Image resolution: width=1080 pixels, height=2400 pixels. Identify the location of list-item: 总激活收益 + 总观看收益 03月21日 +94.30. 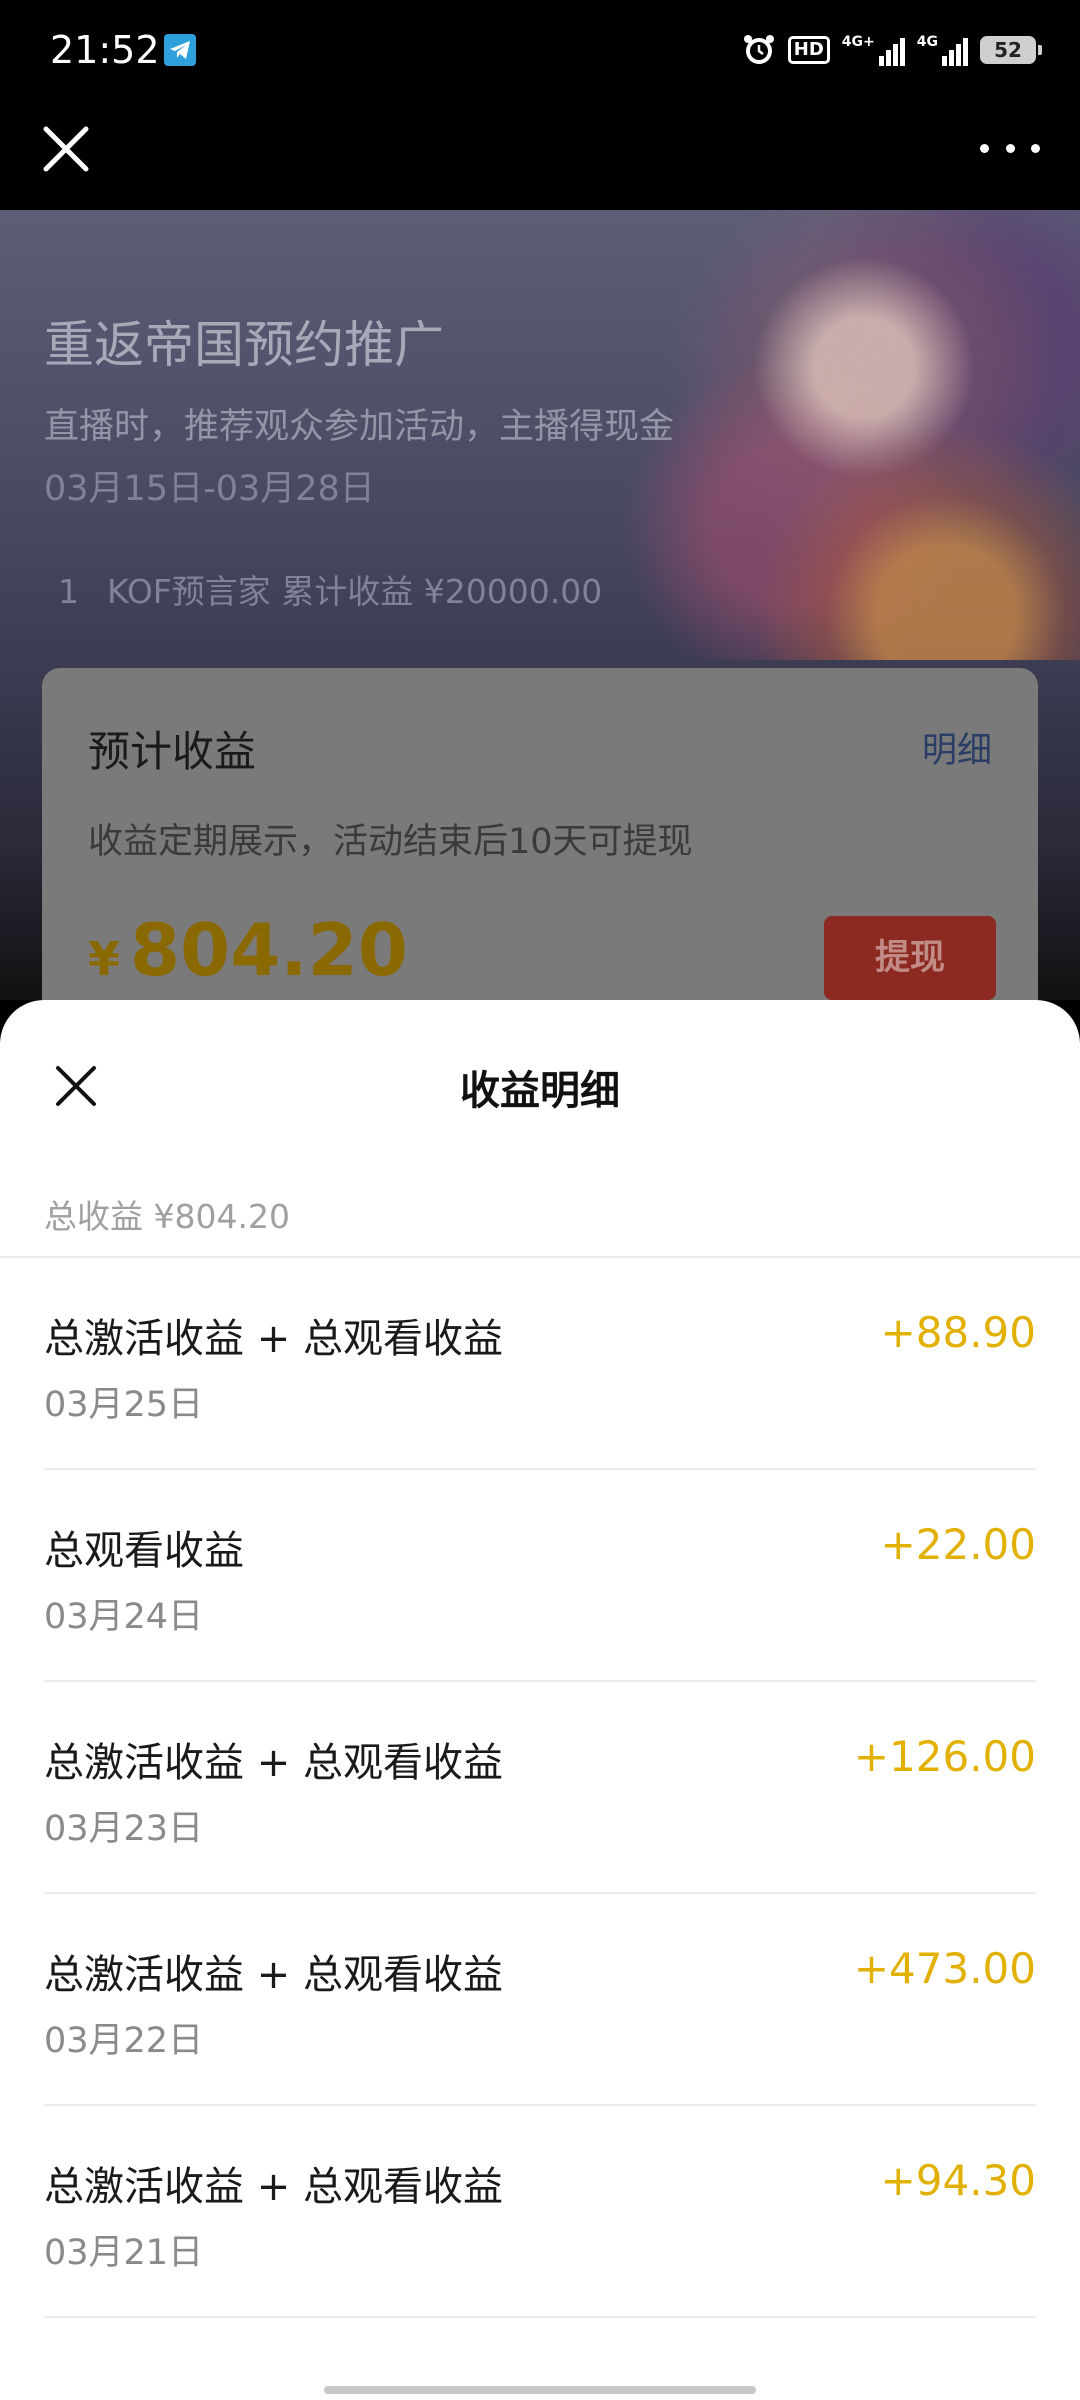
(540, 2212).